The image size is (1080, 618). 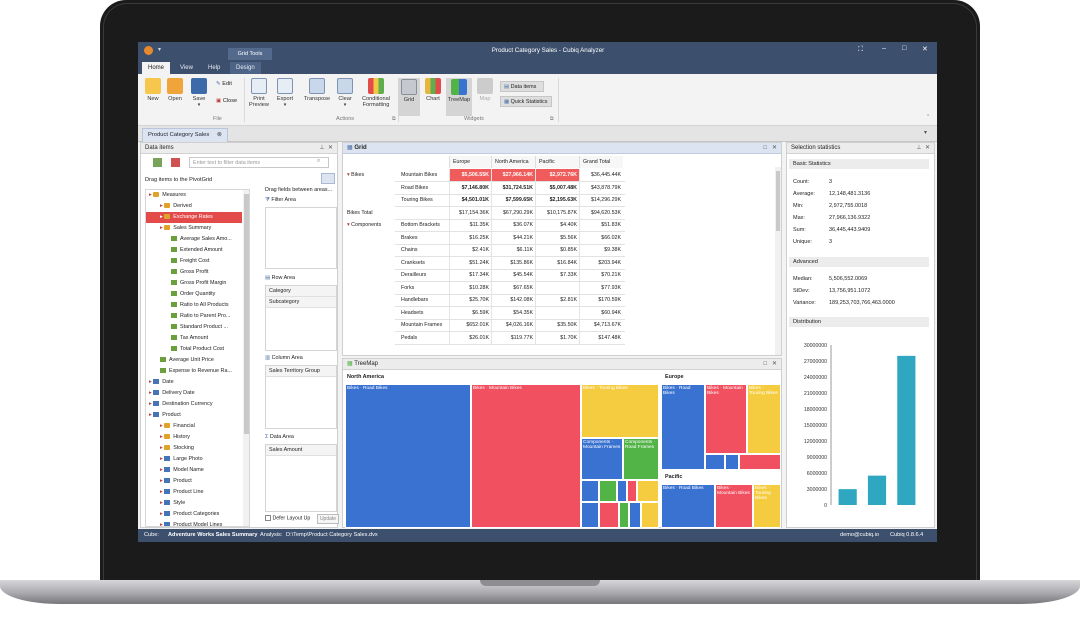 I want to click on grid-cell: $5,007.48K, so click(x=557, y=187).